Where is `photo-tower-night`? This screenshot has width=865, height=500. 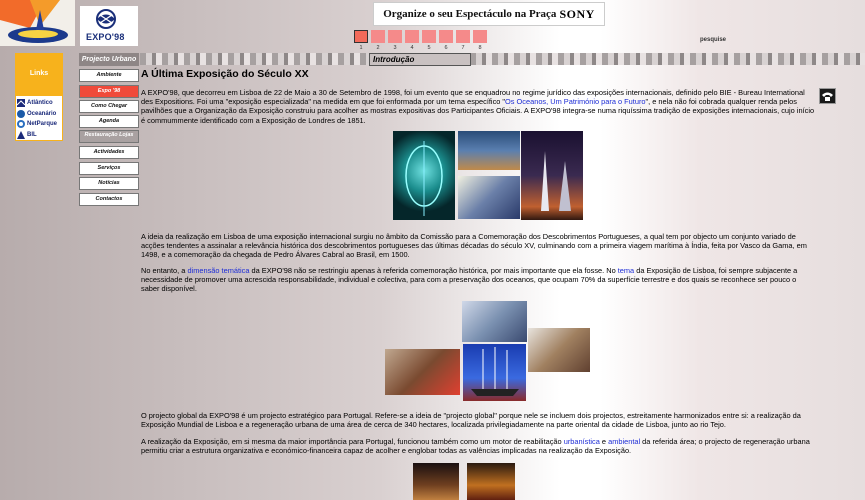
photo-tower-night is located at coordinates (552, 175).